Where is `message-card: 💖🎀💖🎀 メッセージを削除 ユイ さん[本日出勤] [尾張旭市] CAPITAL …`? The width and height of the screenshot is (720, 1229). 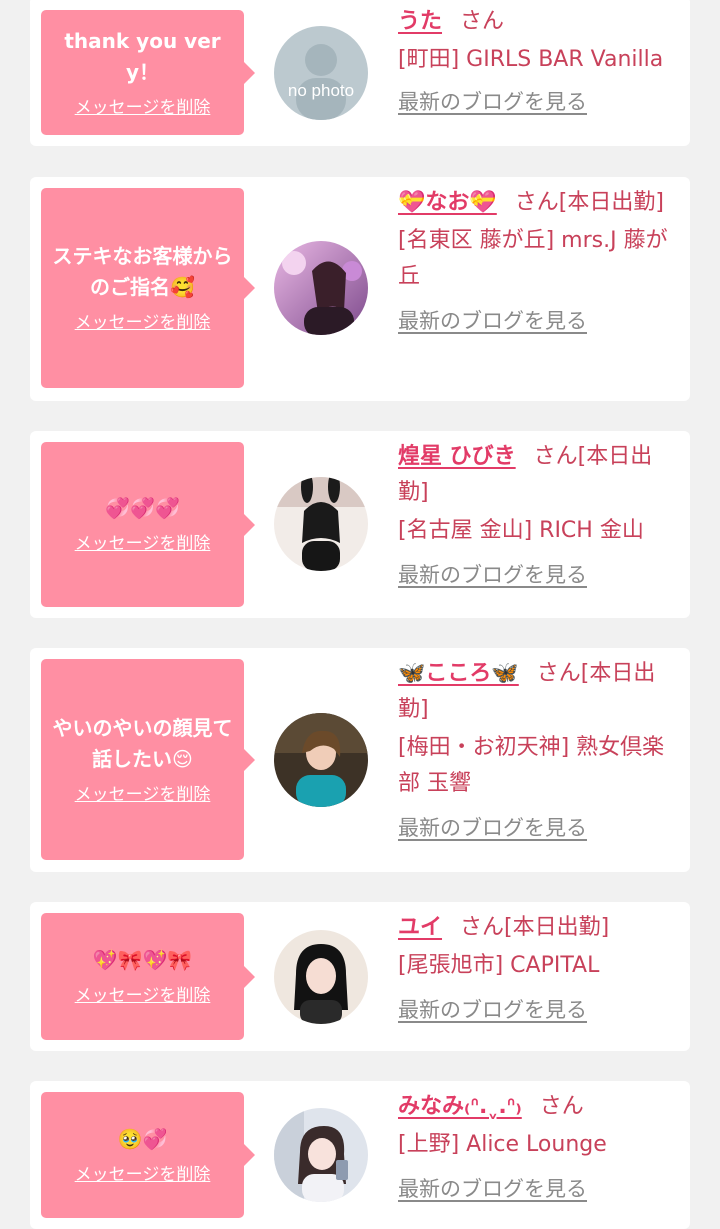
message-card: 💖🎀💖🎀 メッセージを削除 ユイ さん[本日出勤] [尾張旭市] CAPITAL … is located at coordinates (360, 976).